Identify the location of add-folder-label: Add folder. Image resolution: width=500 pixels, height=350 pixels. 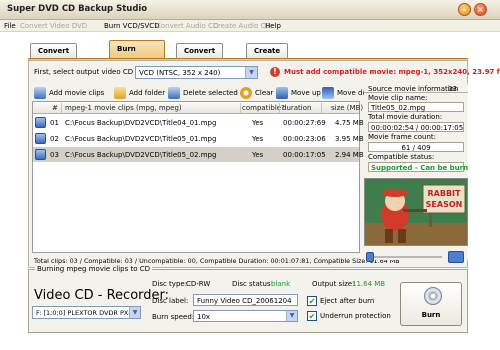
(147, 92).